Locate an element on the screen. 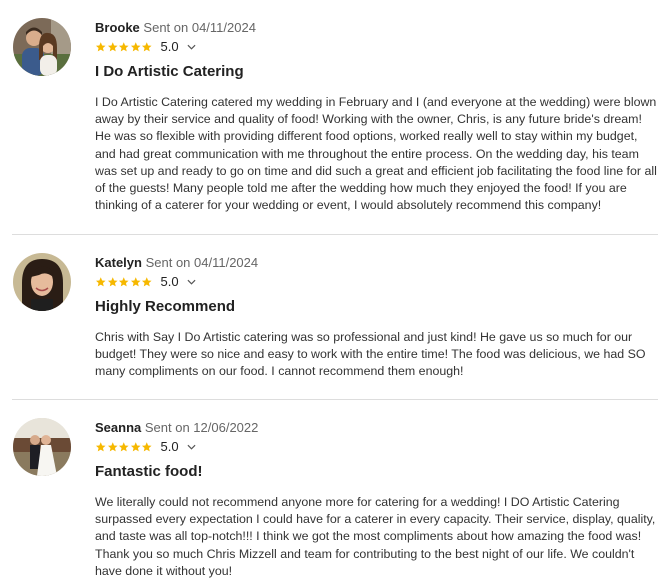 The height and width of the screenshot is (580, 670). review-meta: Seanna Sent on 12/06/2022 is located at coordinates (176, 427).